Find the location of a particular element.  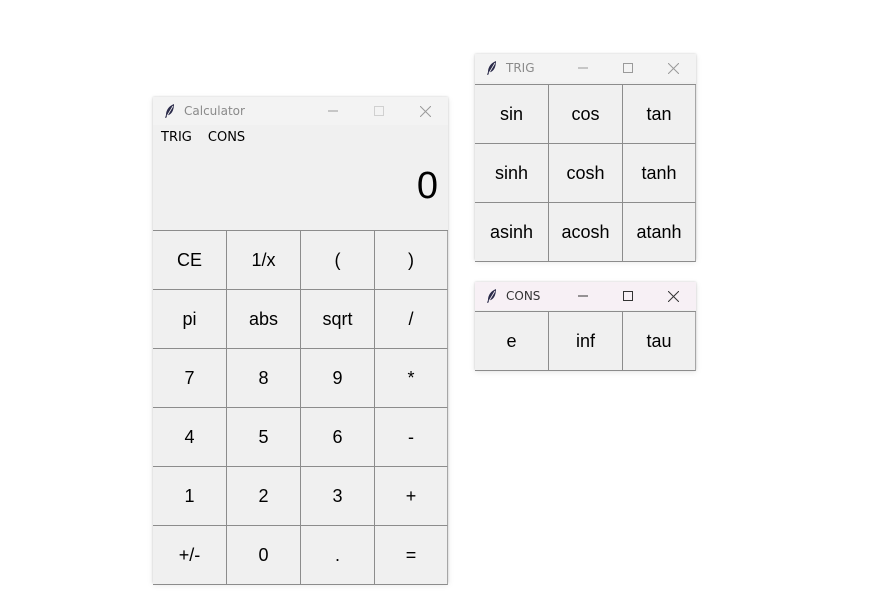

calculator-button: + is located at coordinates (411, 496).